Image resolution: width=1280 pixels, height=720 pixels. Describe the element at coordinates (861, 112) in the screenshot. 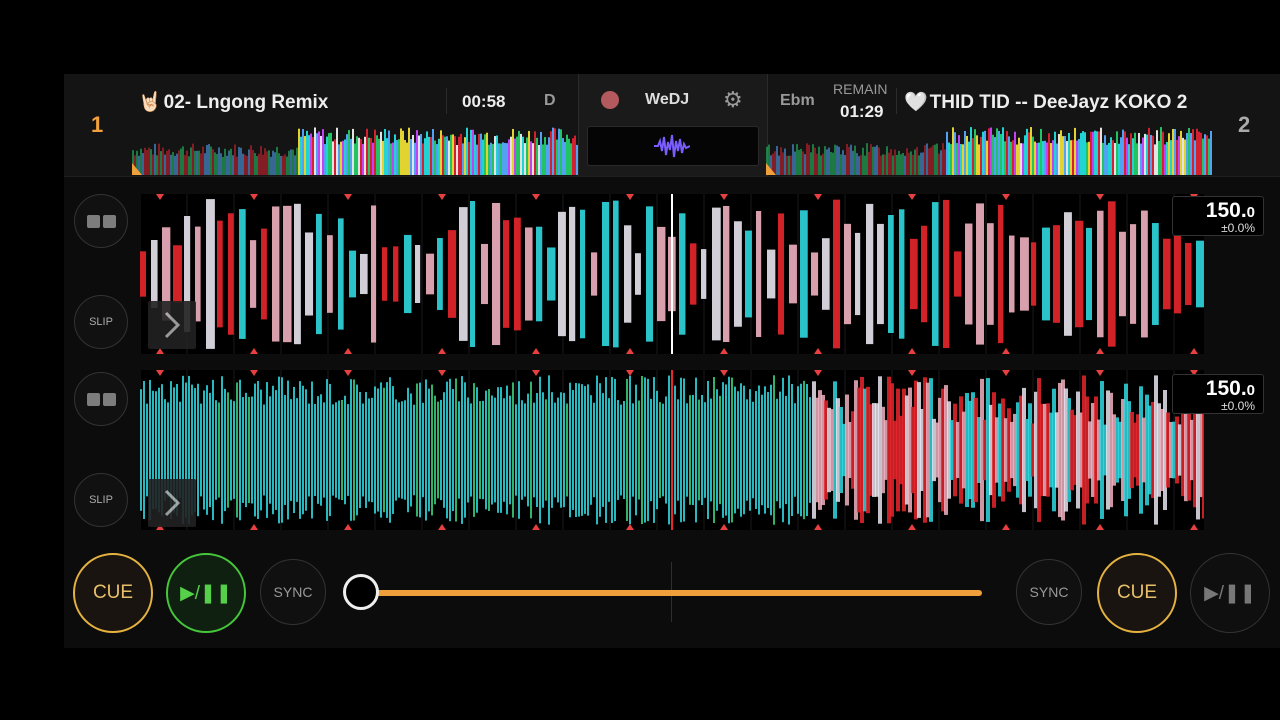

I see `deck2-remain-time: 01:29` at that location.